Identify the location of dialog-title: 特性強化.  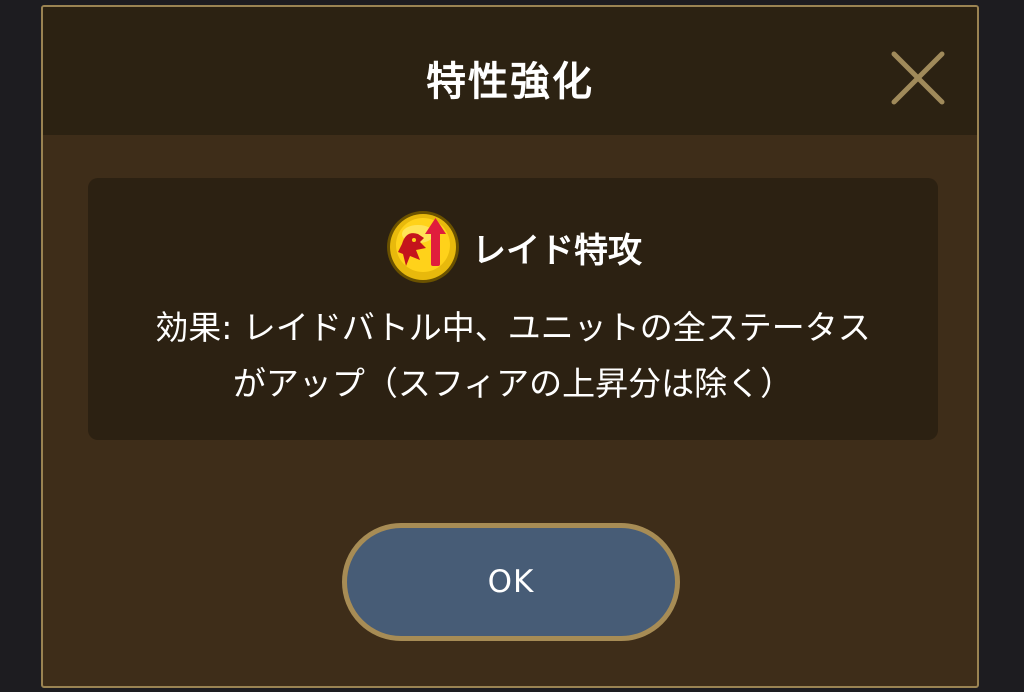
(510, 82).